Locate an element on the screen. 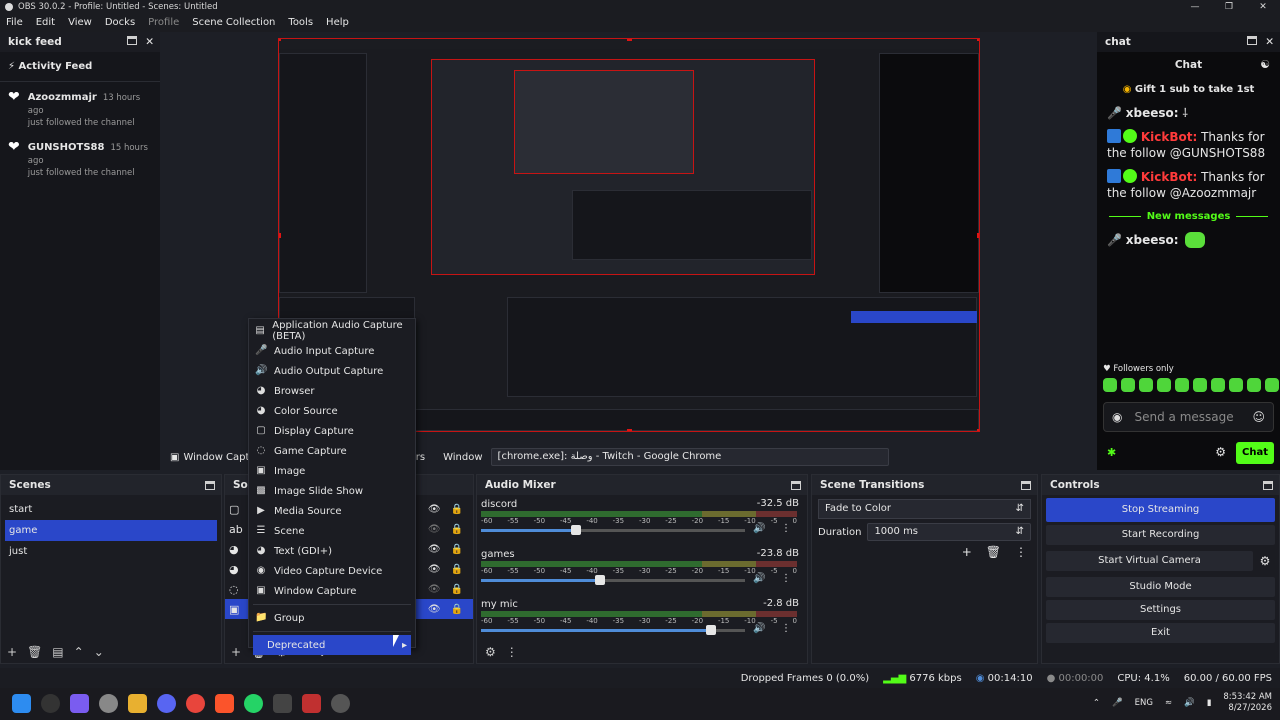 This screenshot has height=720, width=1280. emoji-icon: ☺ is located at coordinates (1258, 417).